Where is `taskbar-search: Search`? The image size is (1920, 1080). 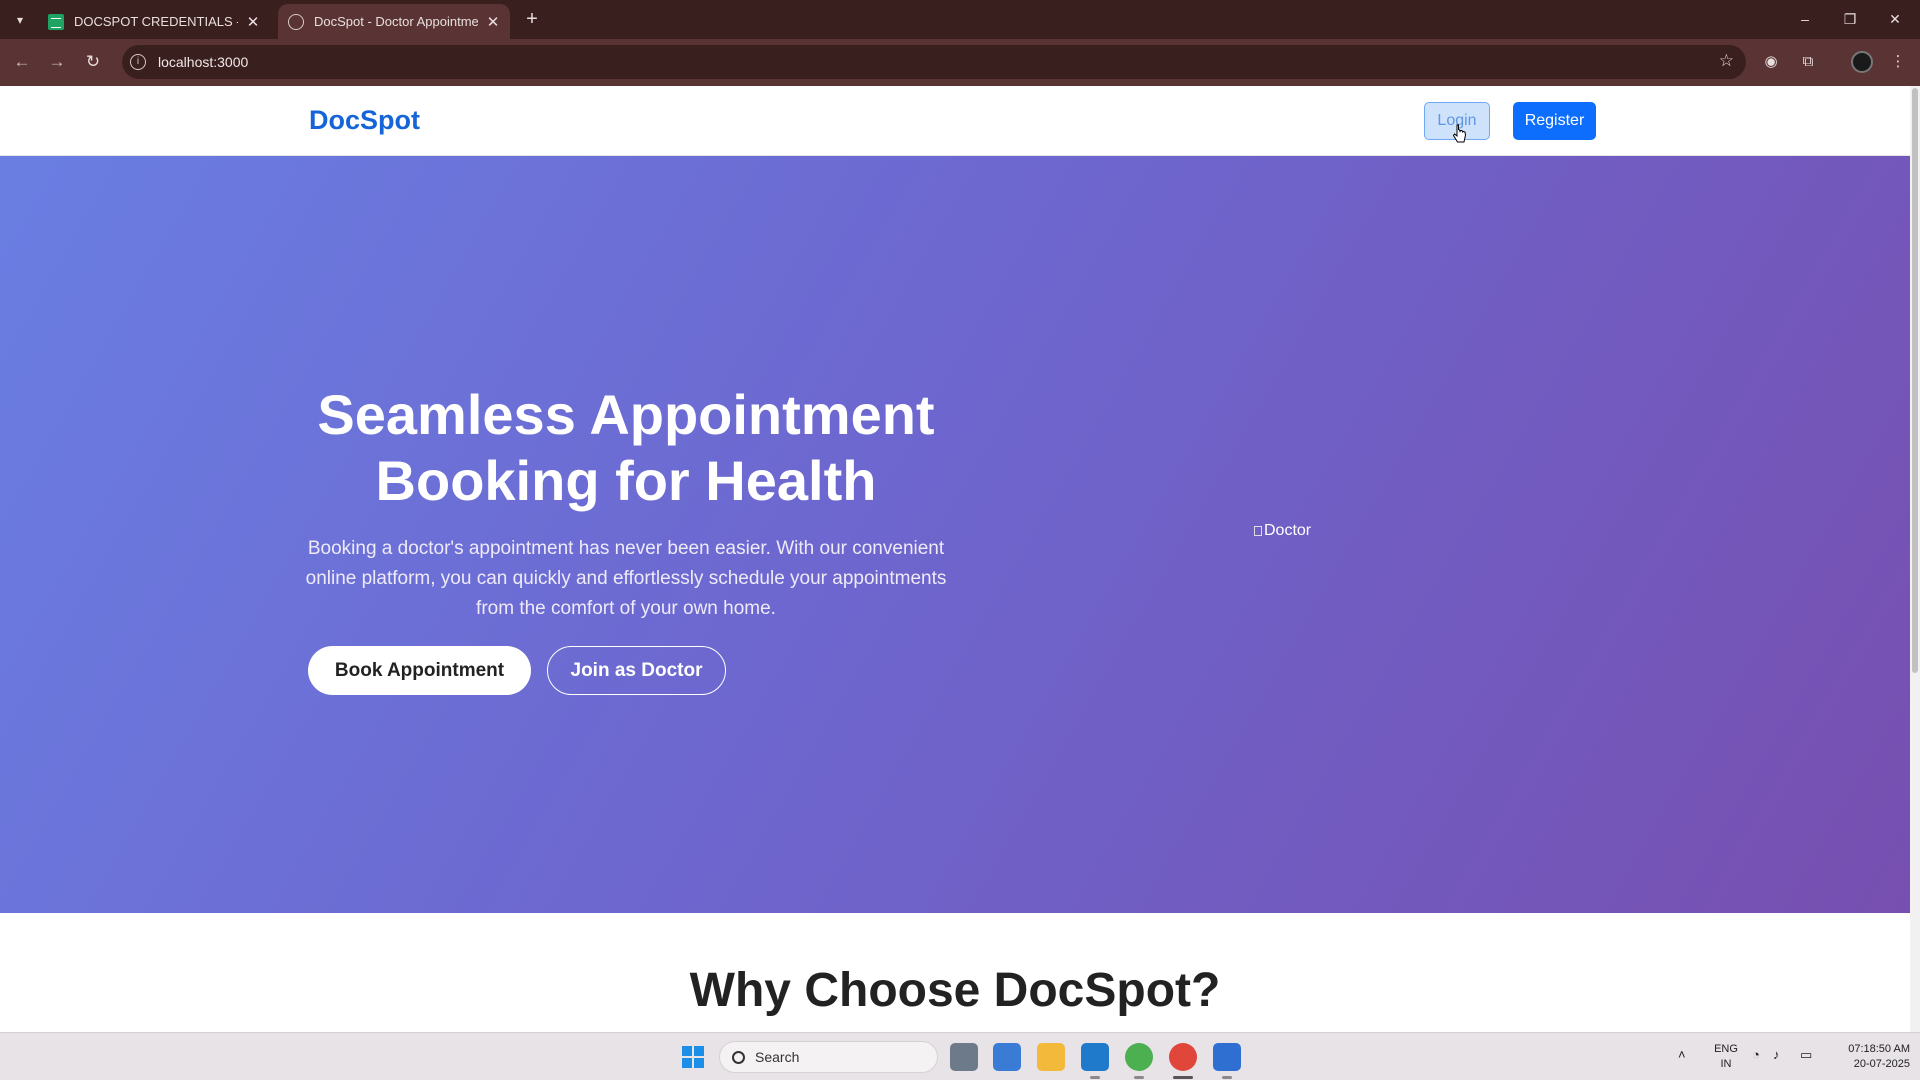 taskbar-search: Search is located at coordinates (828, 1057).